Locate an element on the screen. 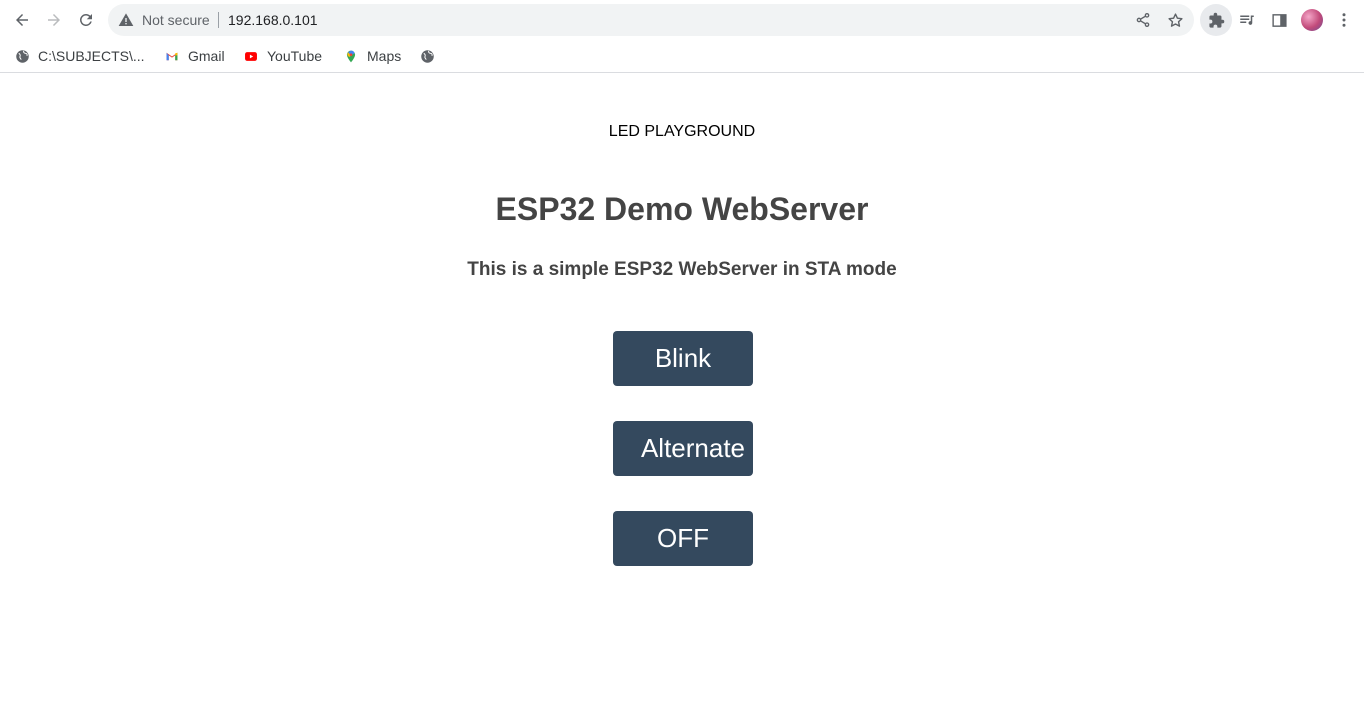 The height and width of the screenshot is (706, 1364). kebab-menu-icon is located at coordinates (1344, 20).